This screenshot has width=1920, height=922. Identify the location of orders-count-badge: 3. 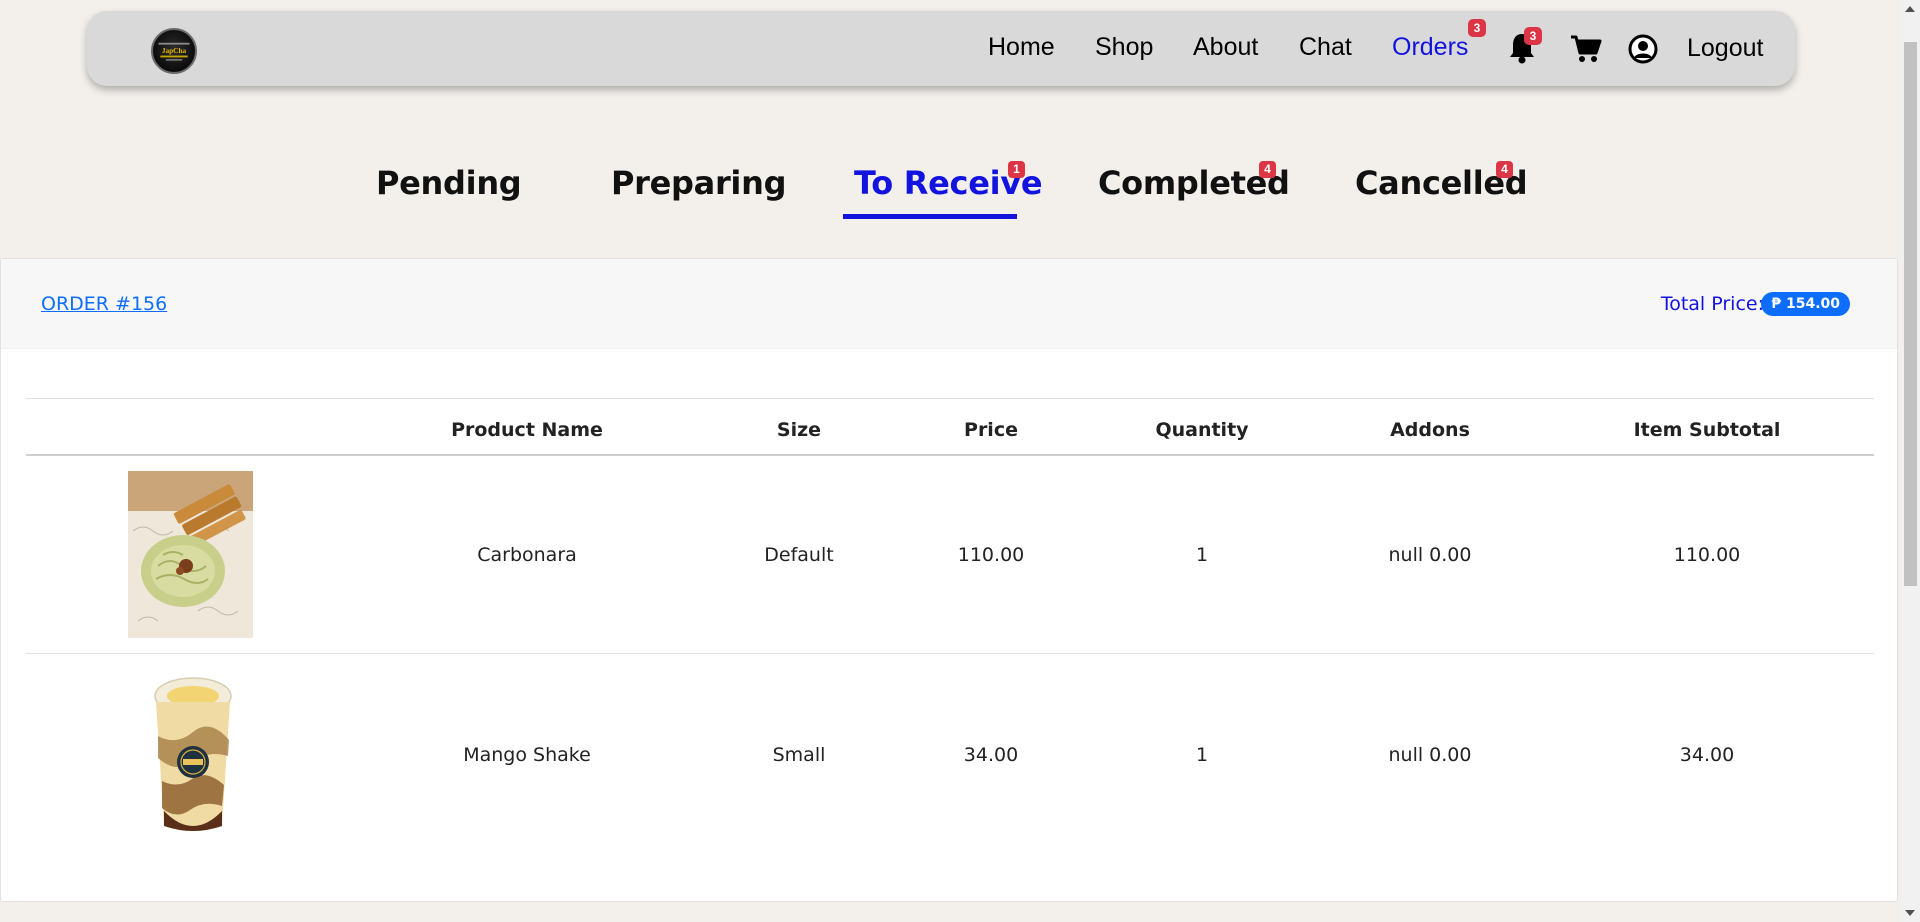
(1477, 28).